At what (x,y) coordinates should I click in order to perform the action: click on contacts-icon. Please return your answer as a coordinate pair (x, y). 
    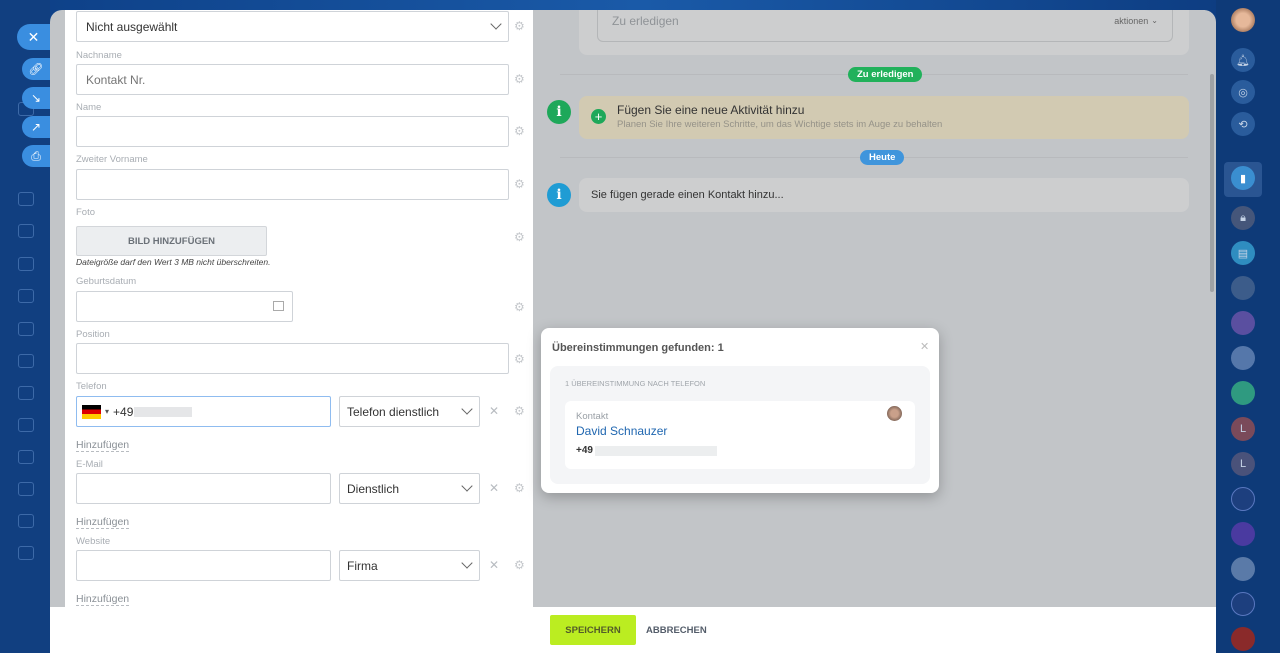
    Looking at the image, I should click on (26, 329).